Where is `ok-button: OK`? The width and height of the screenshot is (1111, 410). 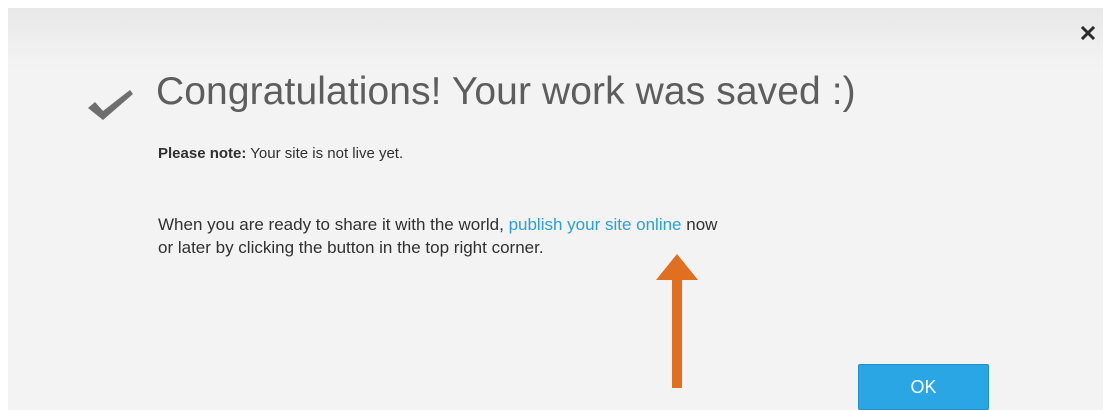
ok-button: OK is located at coordinates (923, 387).